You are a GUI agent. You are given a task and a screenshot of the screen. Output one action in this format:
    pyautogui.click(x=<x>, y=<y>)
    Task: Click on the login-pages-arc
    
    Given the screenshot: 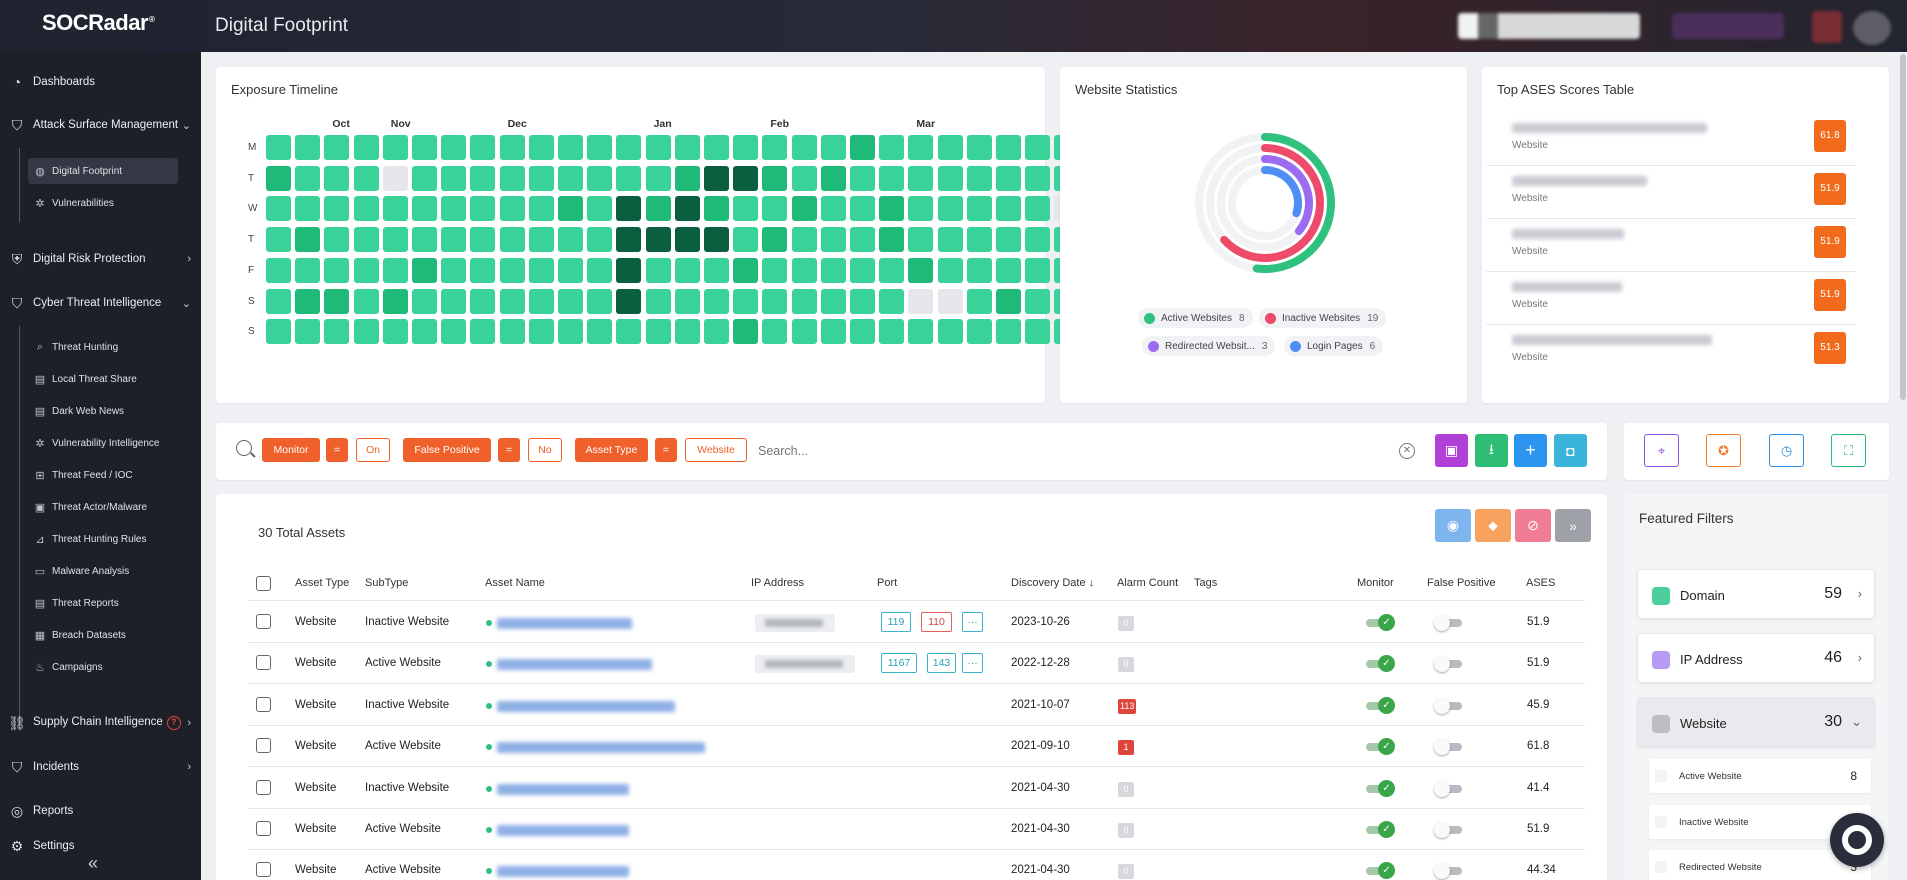 What is the action you would take?
    pyautogui.click(x=1281, y=192)
    